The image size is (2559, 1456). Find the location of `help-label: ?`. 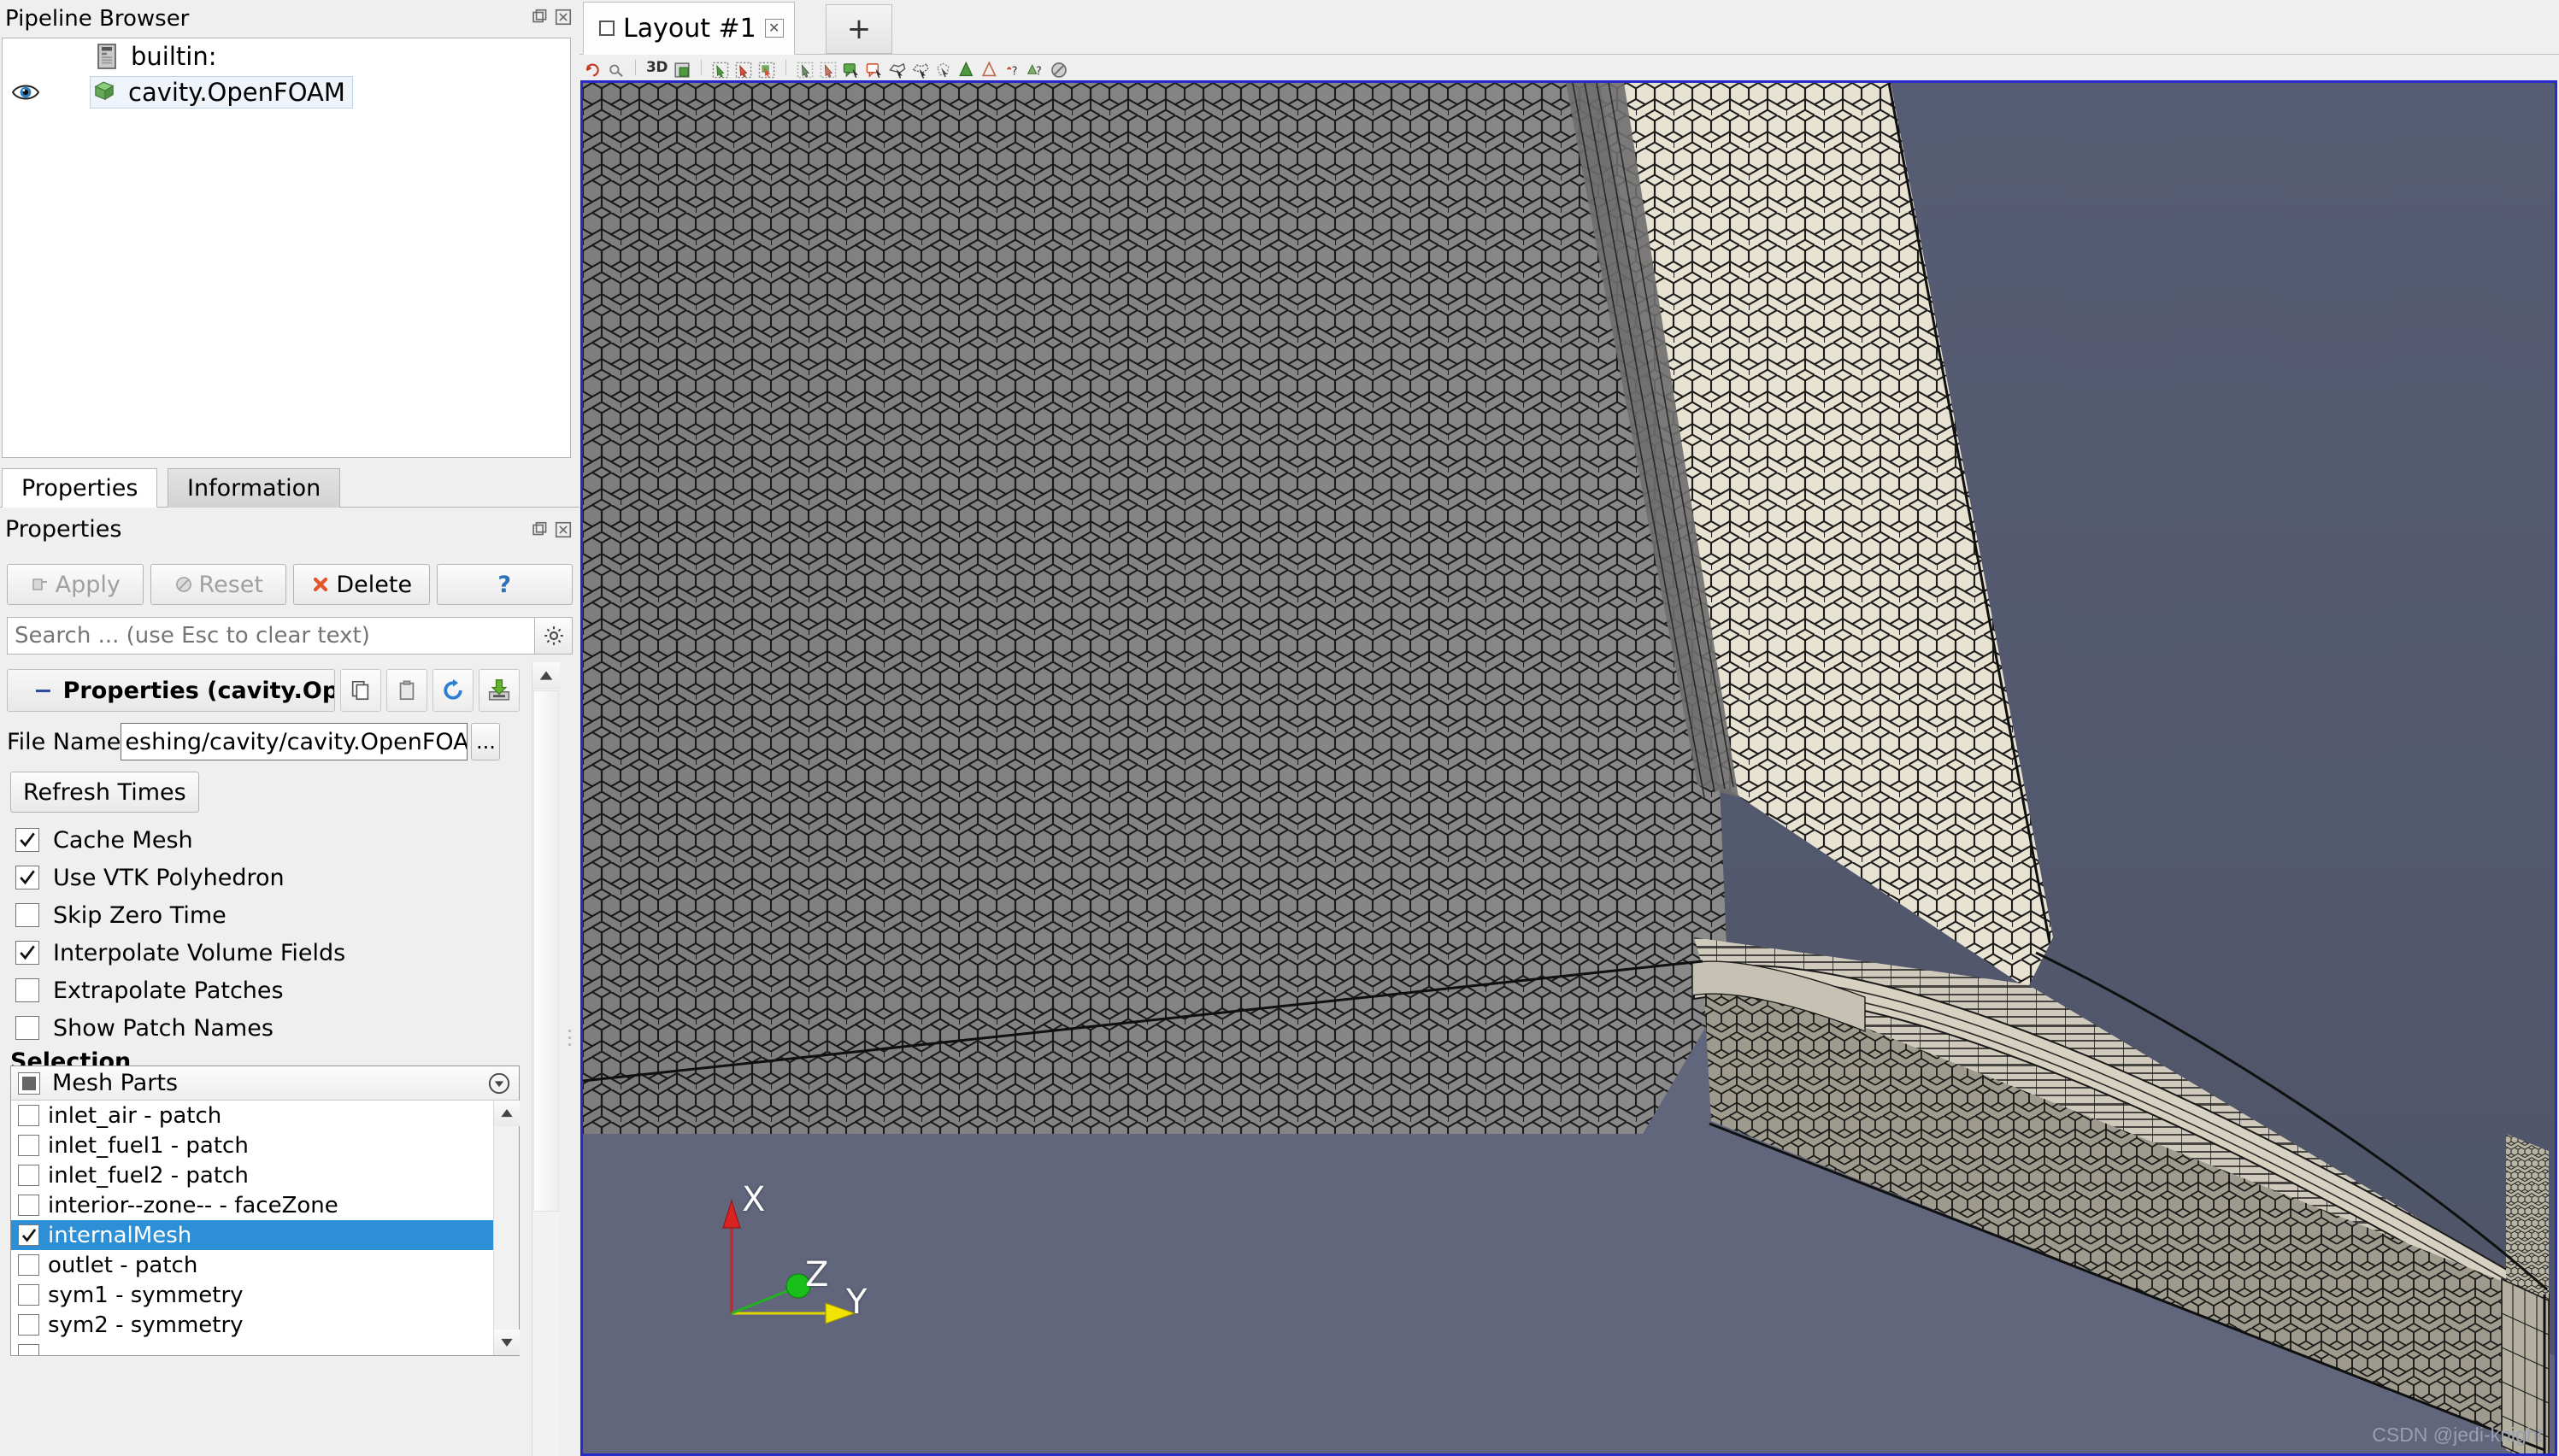

help-label: ? is located at coordinates (505, 585).